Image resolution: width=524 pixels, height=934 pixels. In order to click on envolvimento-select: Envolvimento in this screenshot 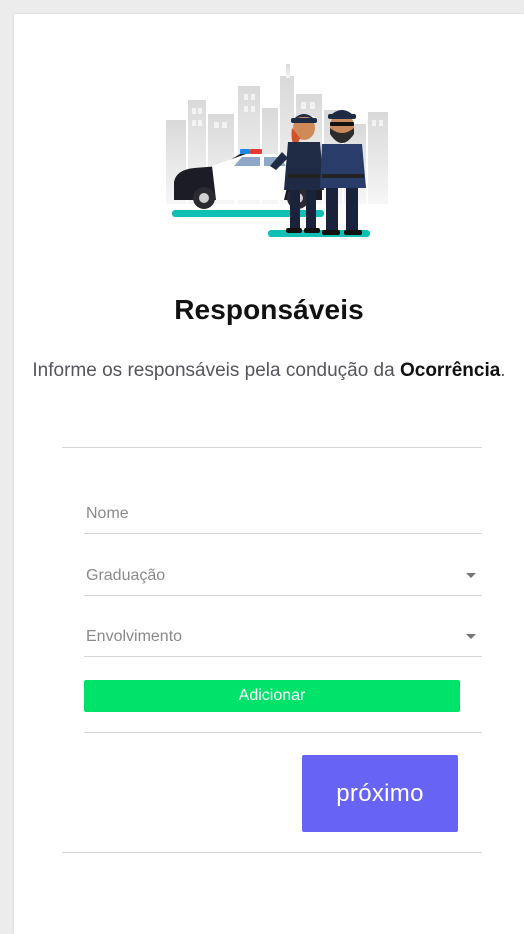, I will do `click(283, 629)`.